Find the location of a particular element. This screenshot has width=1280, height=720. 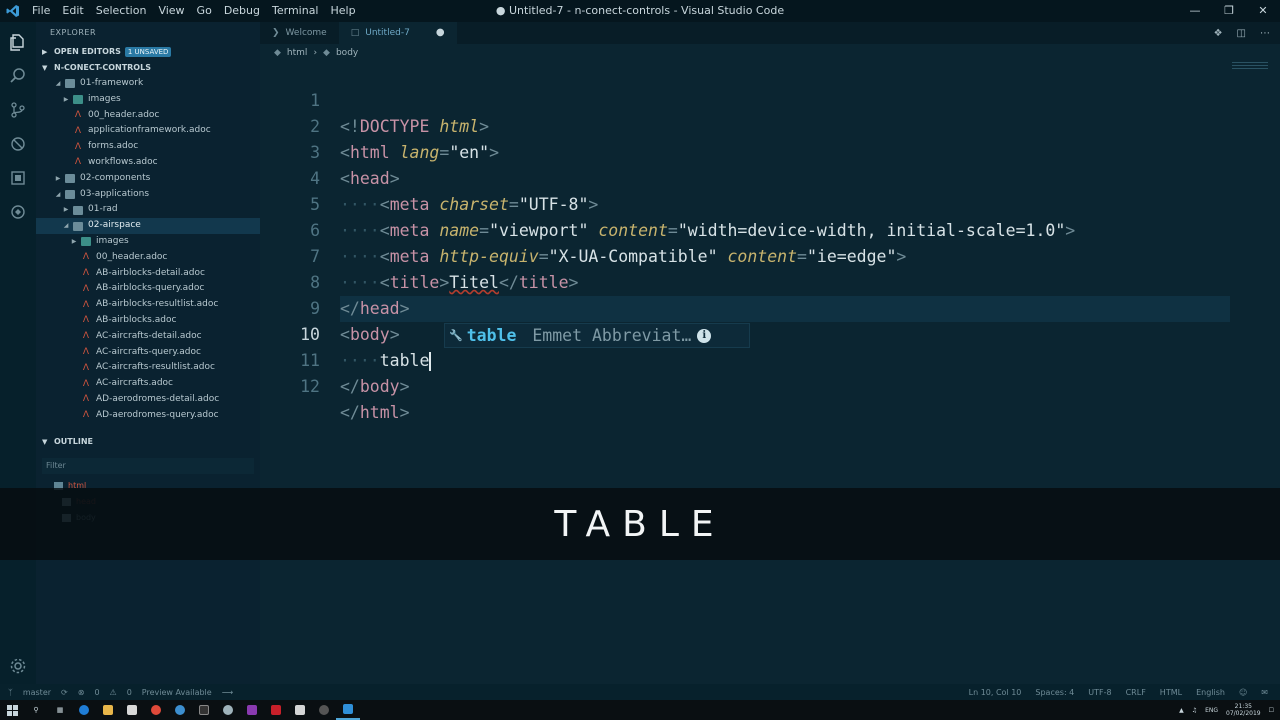

file-item: Λworkflows.adoc is located at coordinates (148, 163).